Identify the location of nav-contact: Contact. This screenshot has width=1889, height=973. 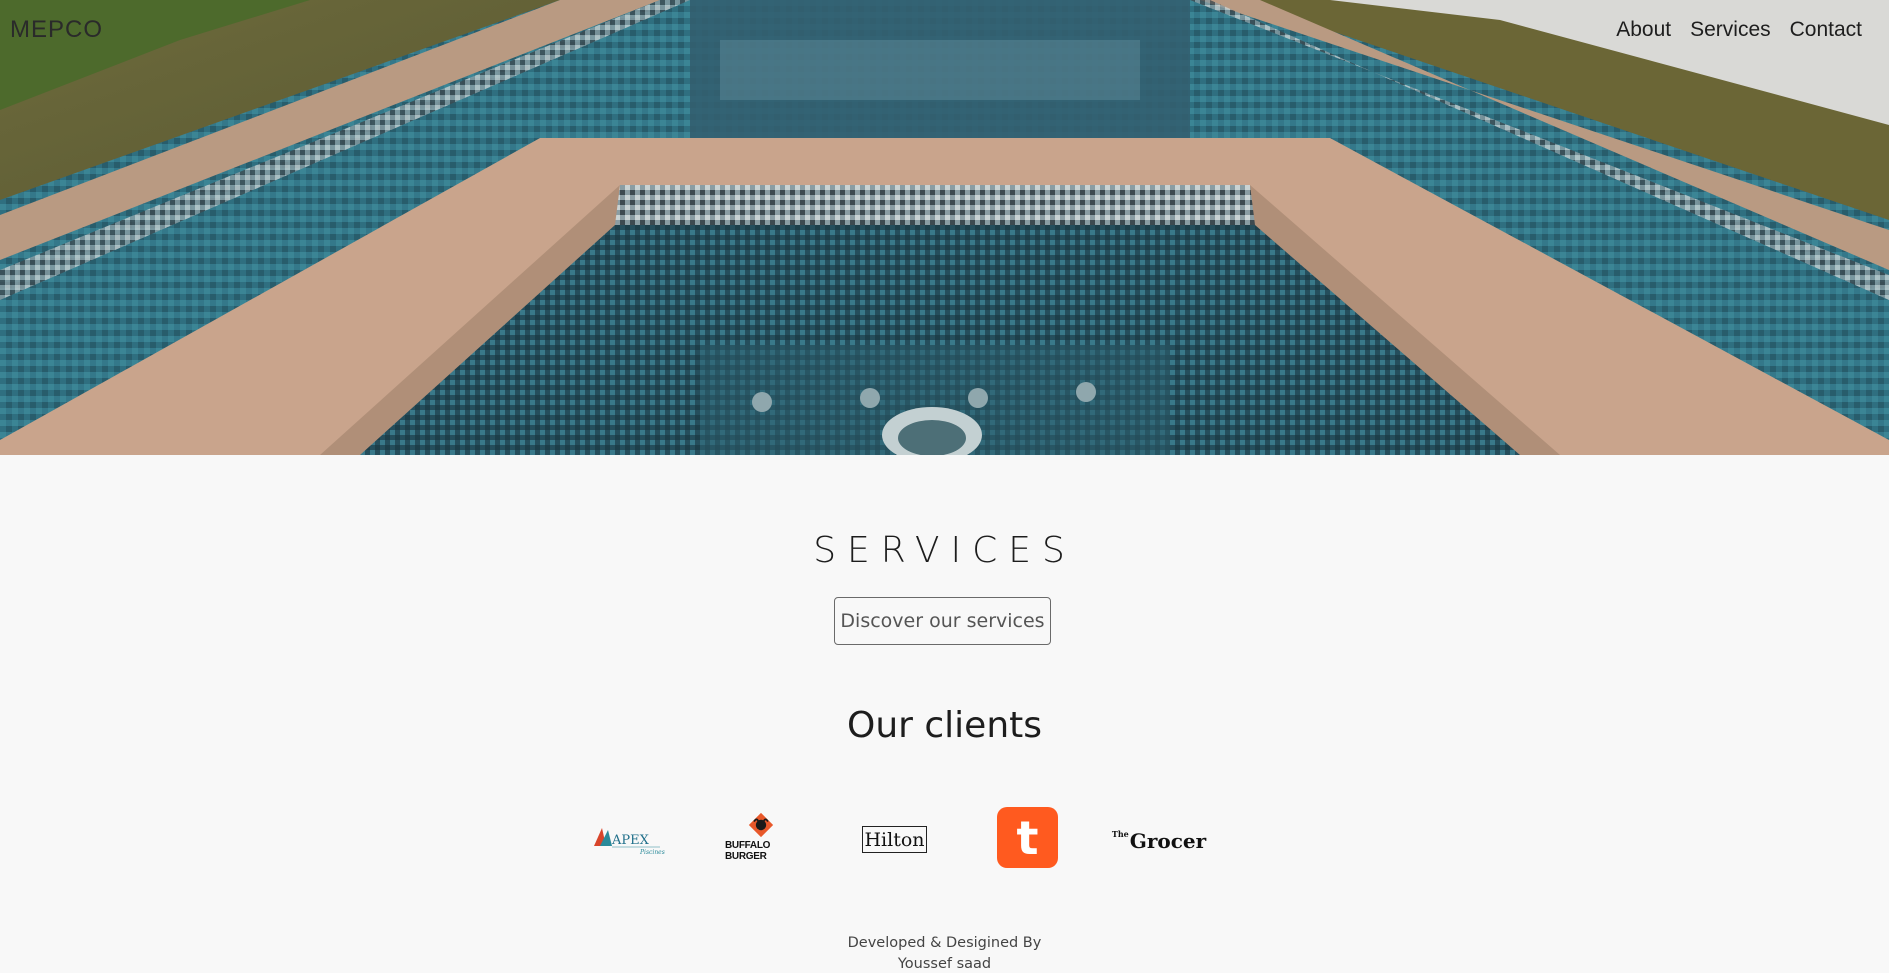
(1826, 30).